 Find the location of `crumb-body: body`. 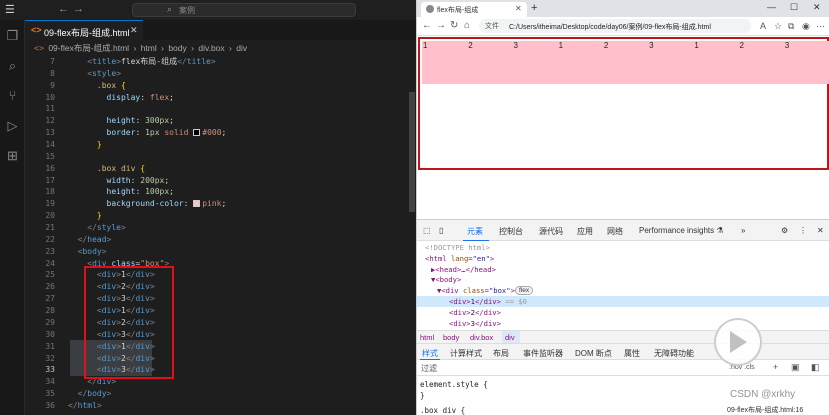

crumb-body: body is located at coordinates (451, 337).